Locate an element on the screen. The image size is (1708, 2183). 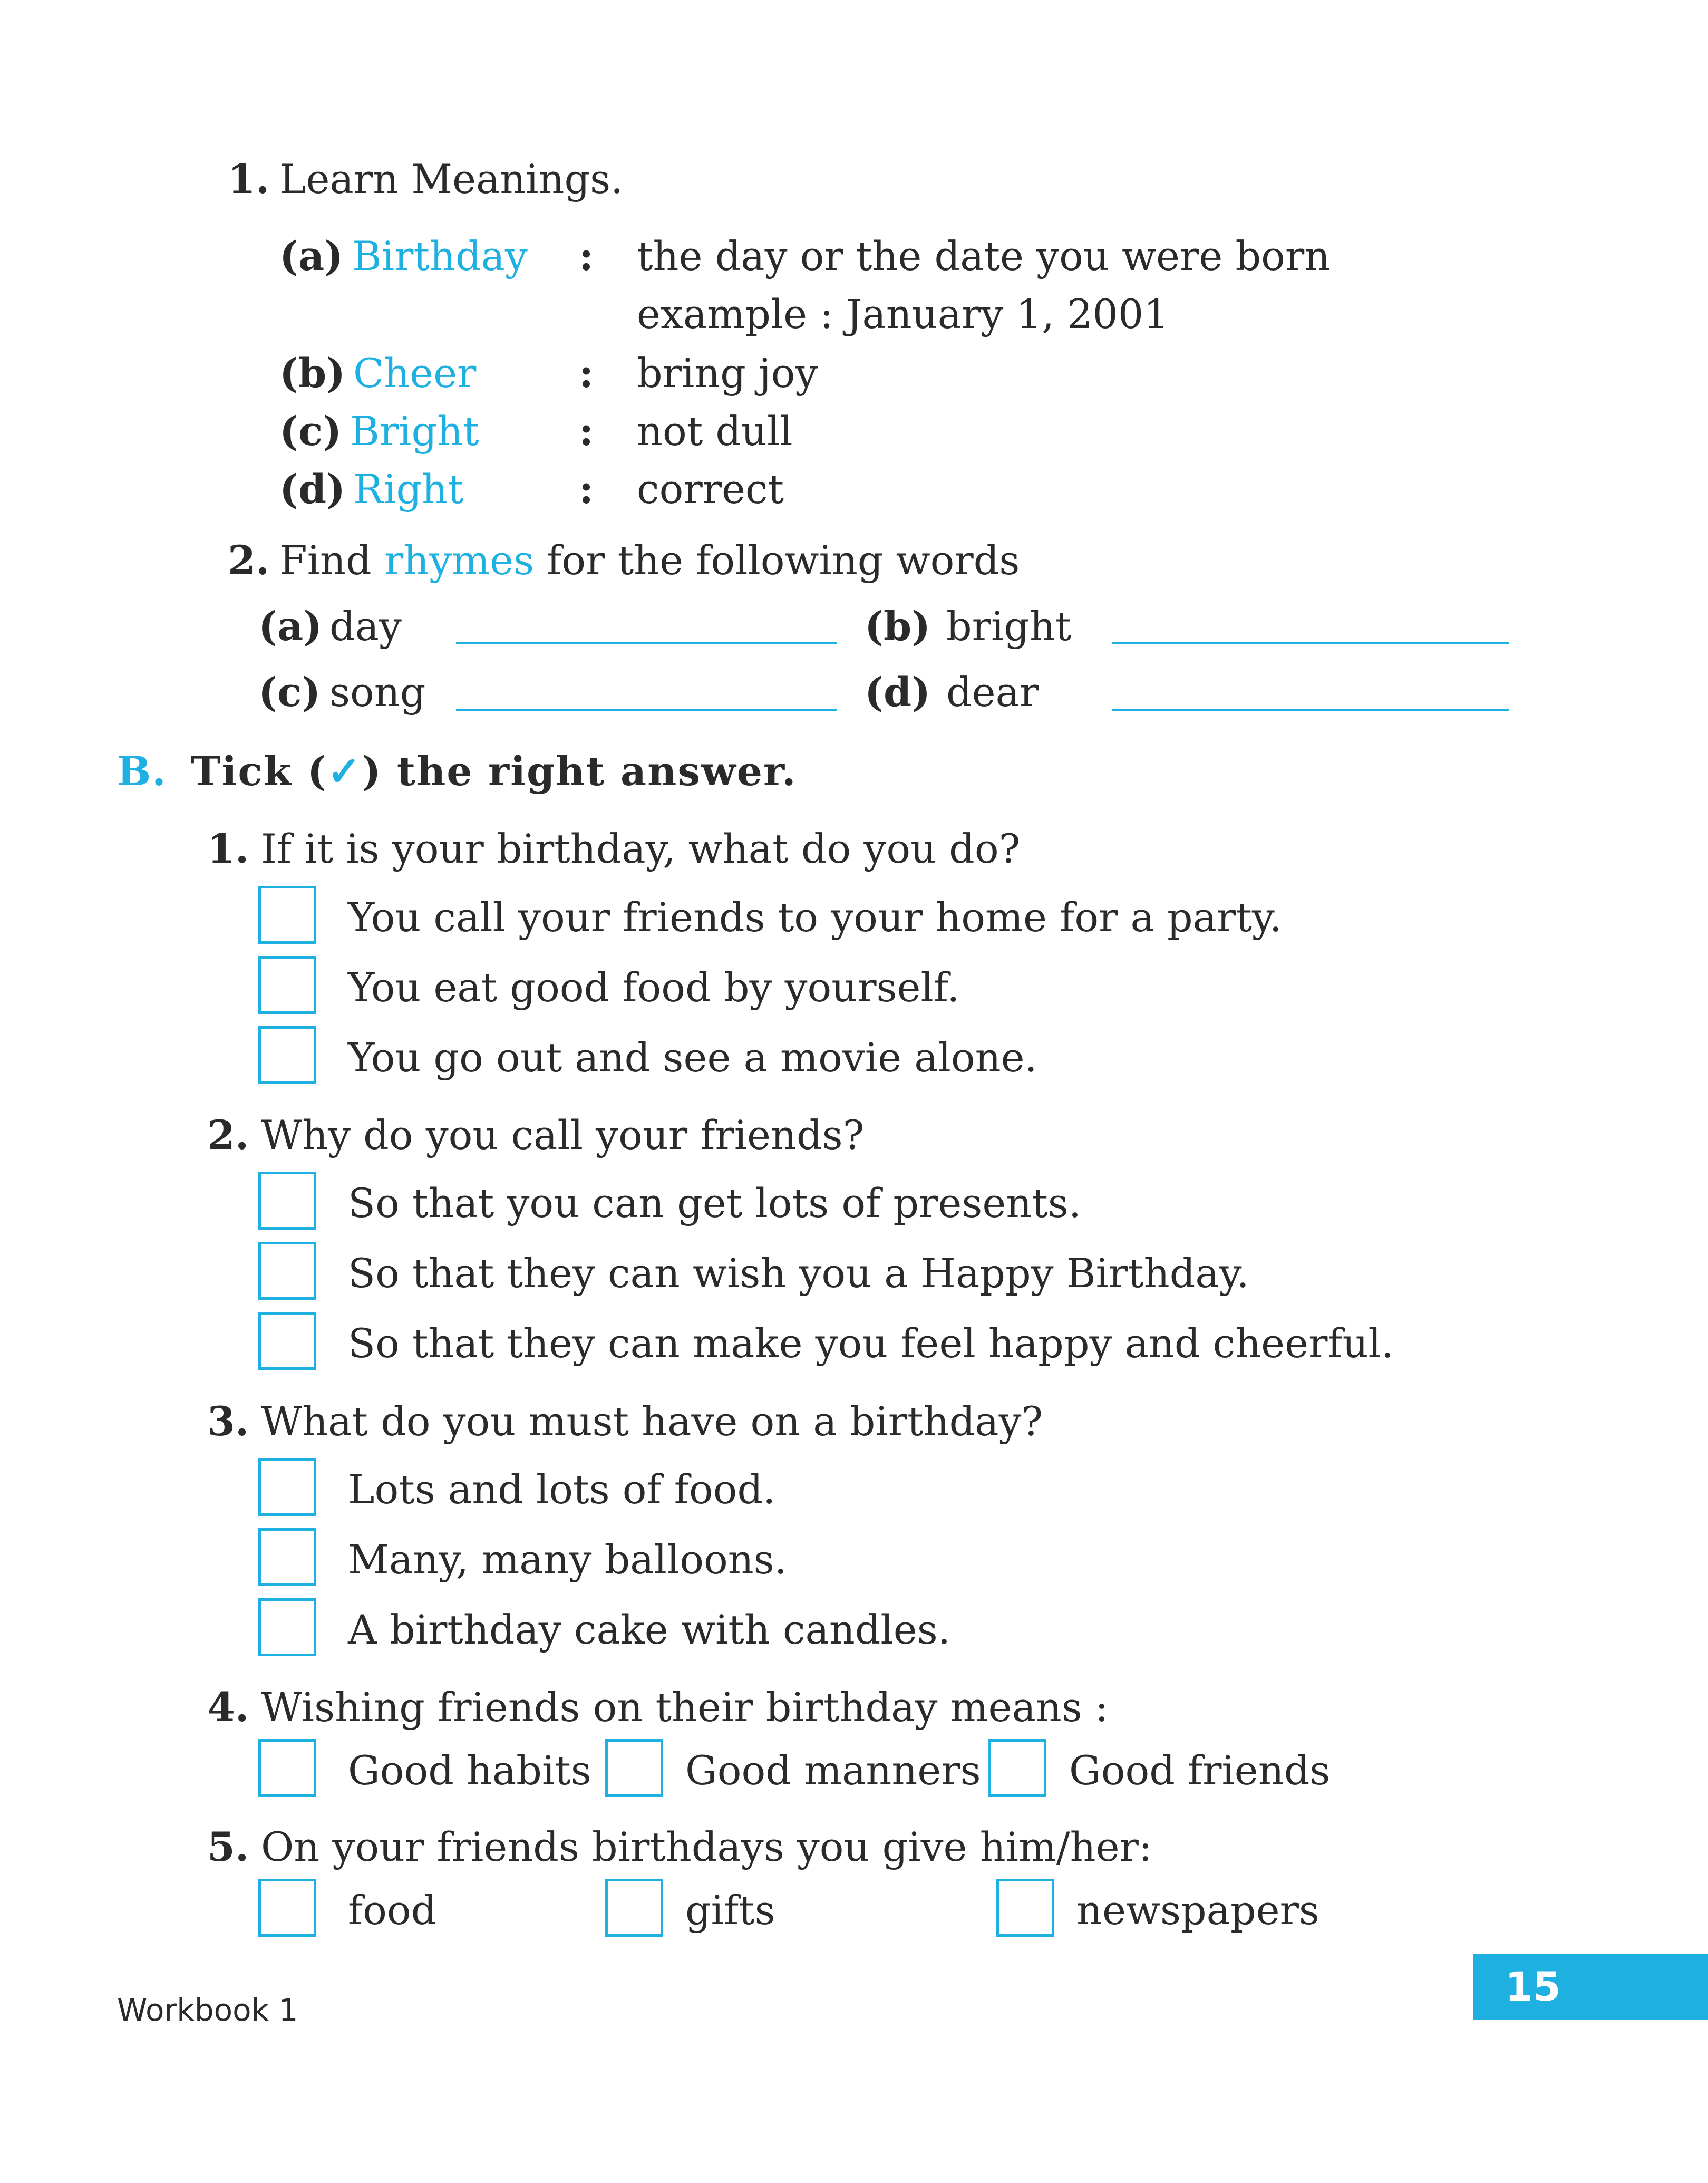
section-b-letter: B. is located at coordinates (142, 771).